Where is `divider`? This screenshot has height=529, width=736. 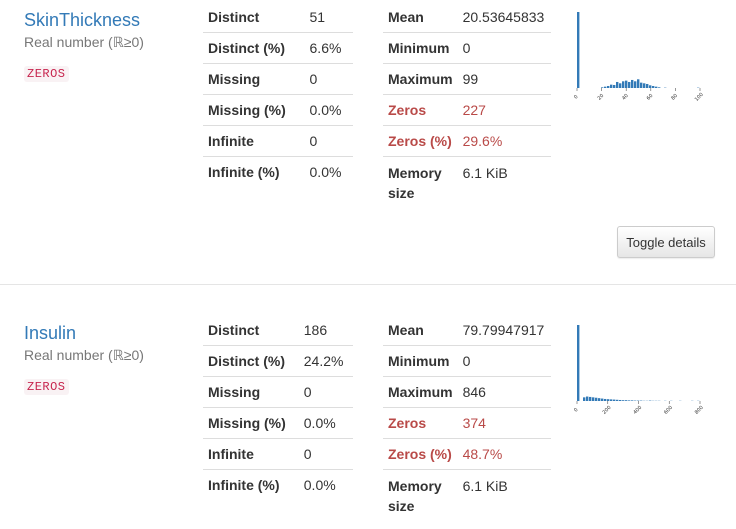 divider is located at coordinates (368, 284).